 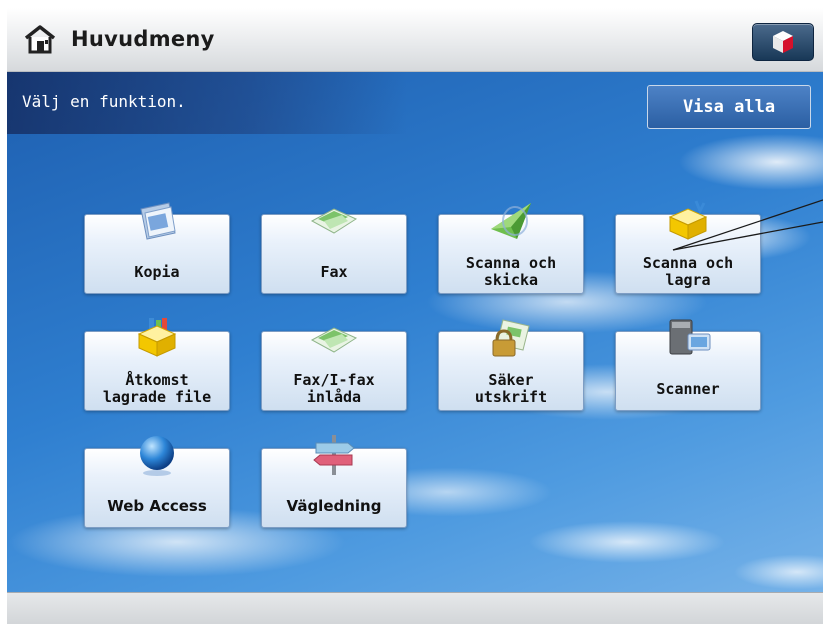 I want to click on callout-lines, so click(x=747, y=225).